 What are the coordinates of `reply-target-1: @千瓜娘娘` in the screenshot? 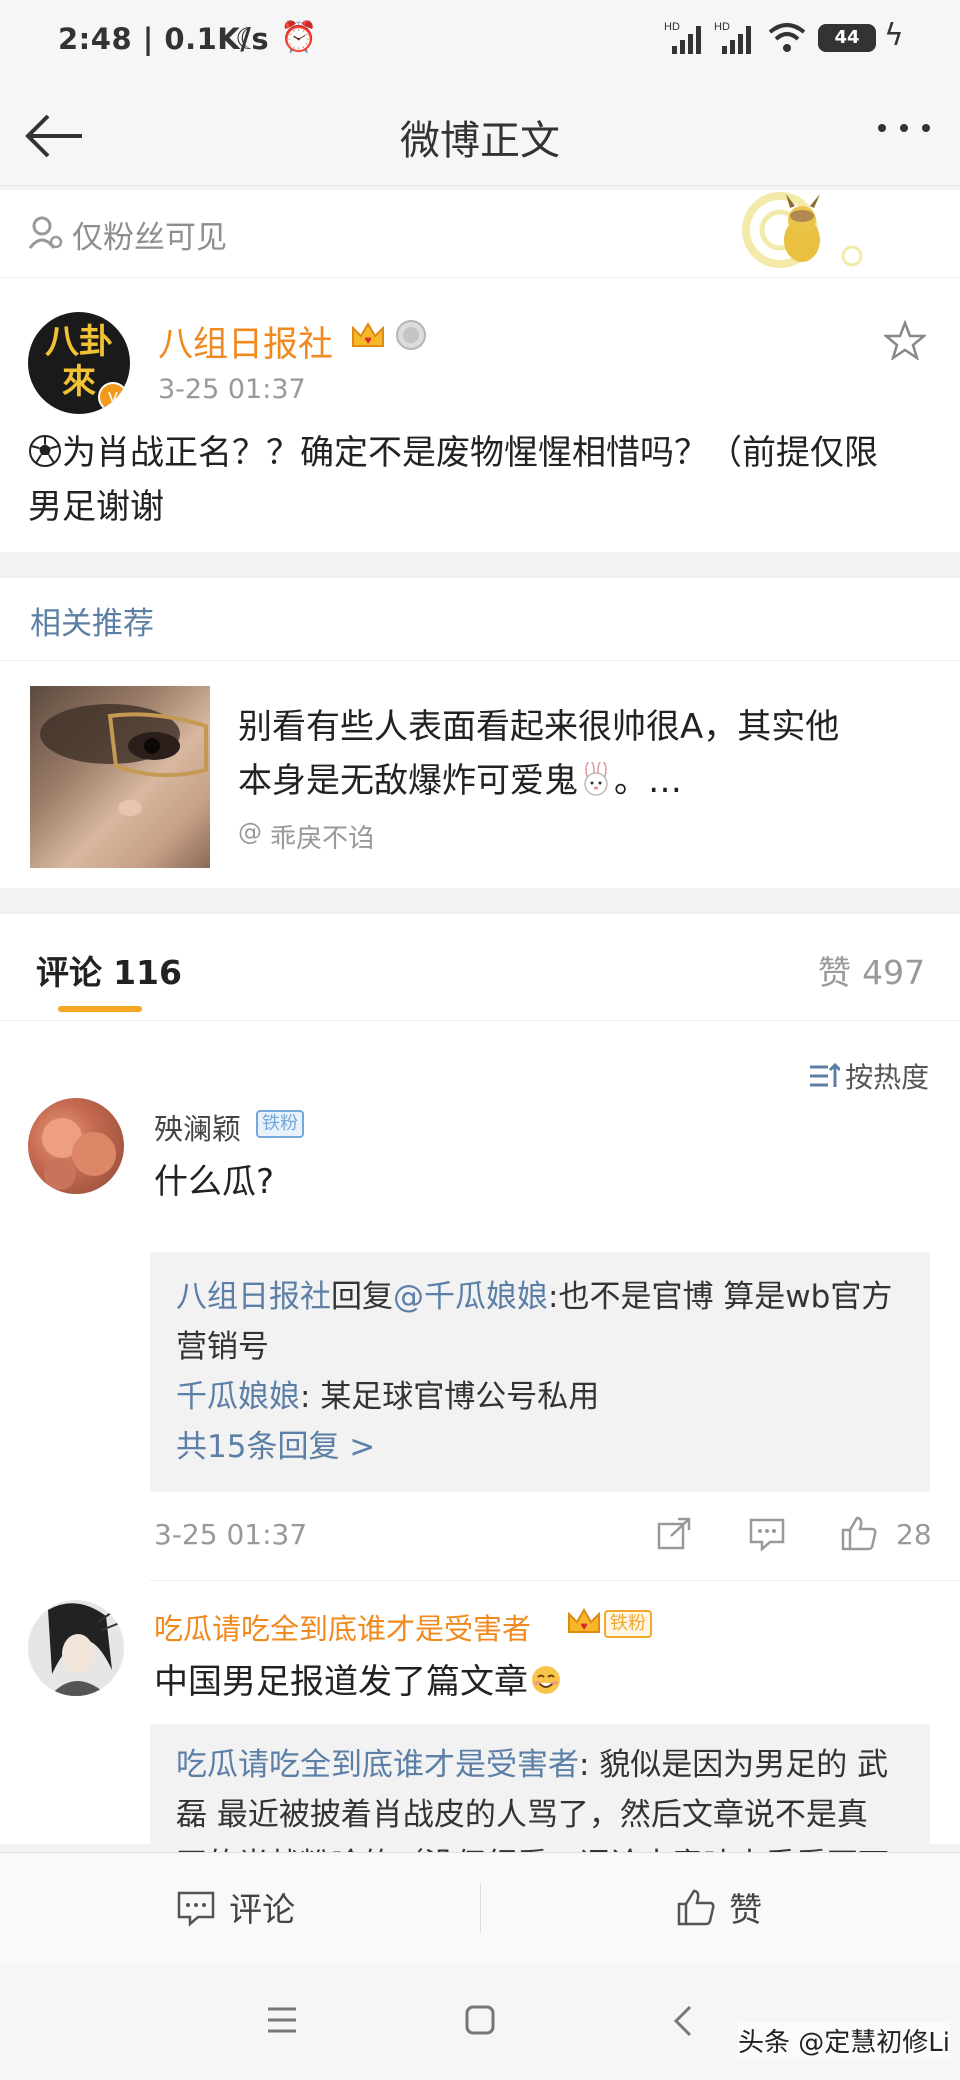 It's located at (470, 1297).